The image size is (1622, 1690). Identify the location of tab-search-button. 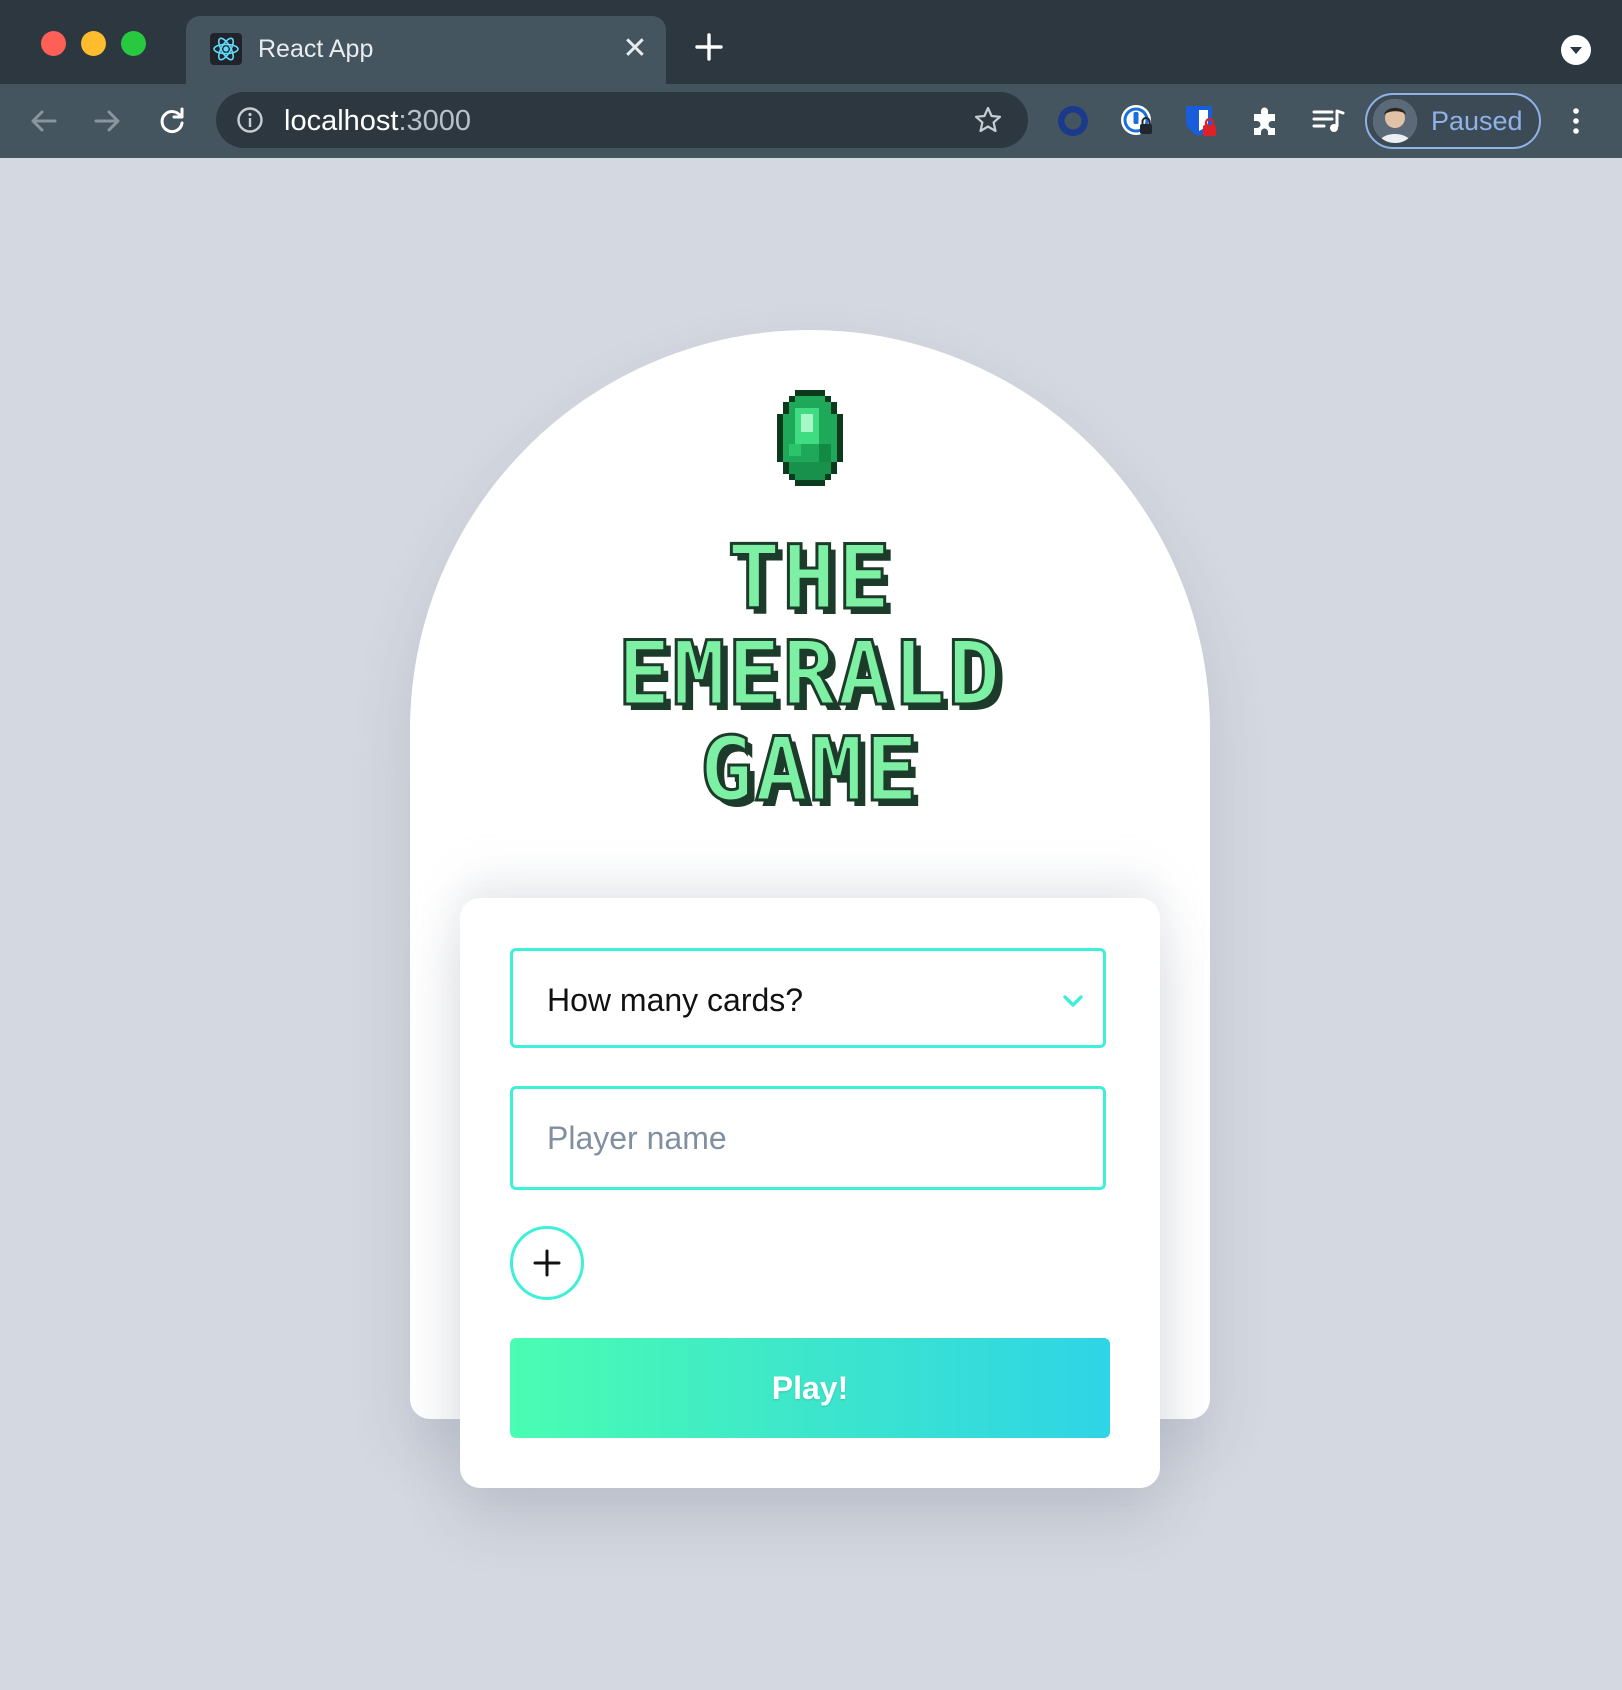
(1576, 50).